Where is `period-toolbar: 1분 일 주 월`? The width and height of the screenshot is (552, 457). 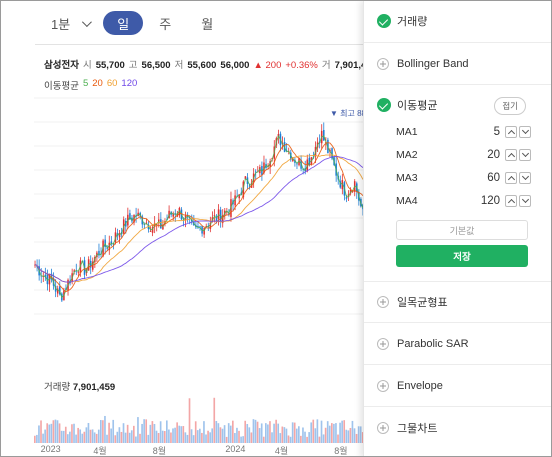
period-toolbar: 1분 일 주 월 is located at coordinates (140, 23).